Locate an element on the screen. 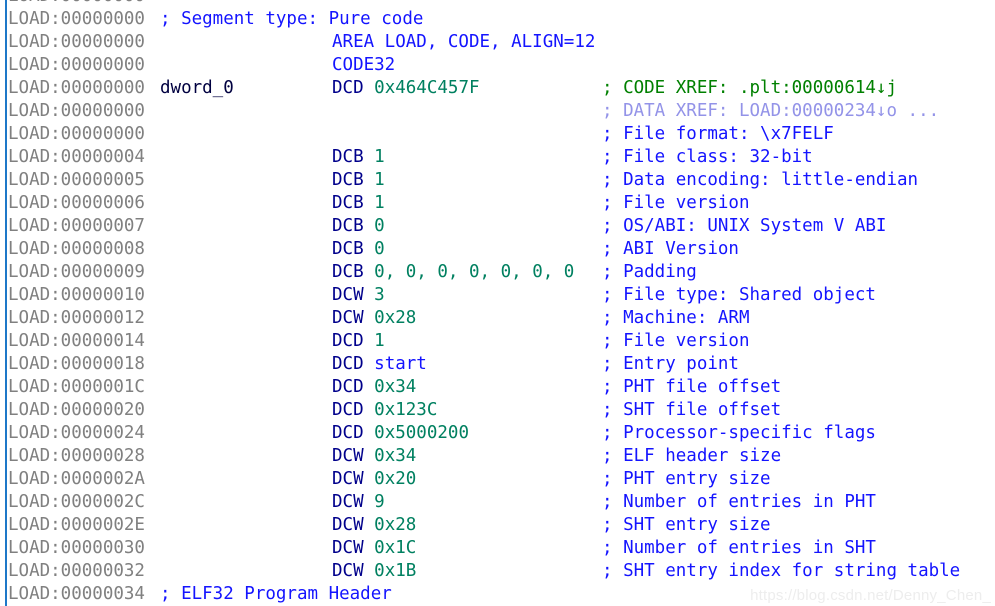  row-comment: ; ABI Version is located at coordinates (670, 249).